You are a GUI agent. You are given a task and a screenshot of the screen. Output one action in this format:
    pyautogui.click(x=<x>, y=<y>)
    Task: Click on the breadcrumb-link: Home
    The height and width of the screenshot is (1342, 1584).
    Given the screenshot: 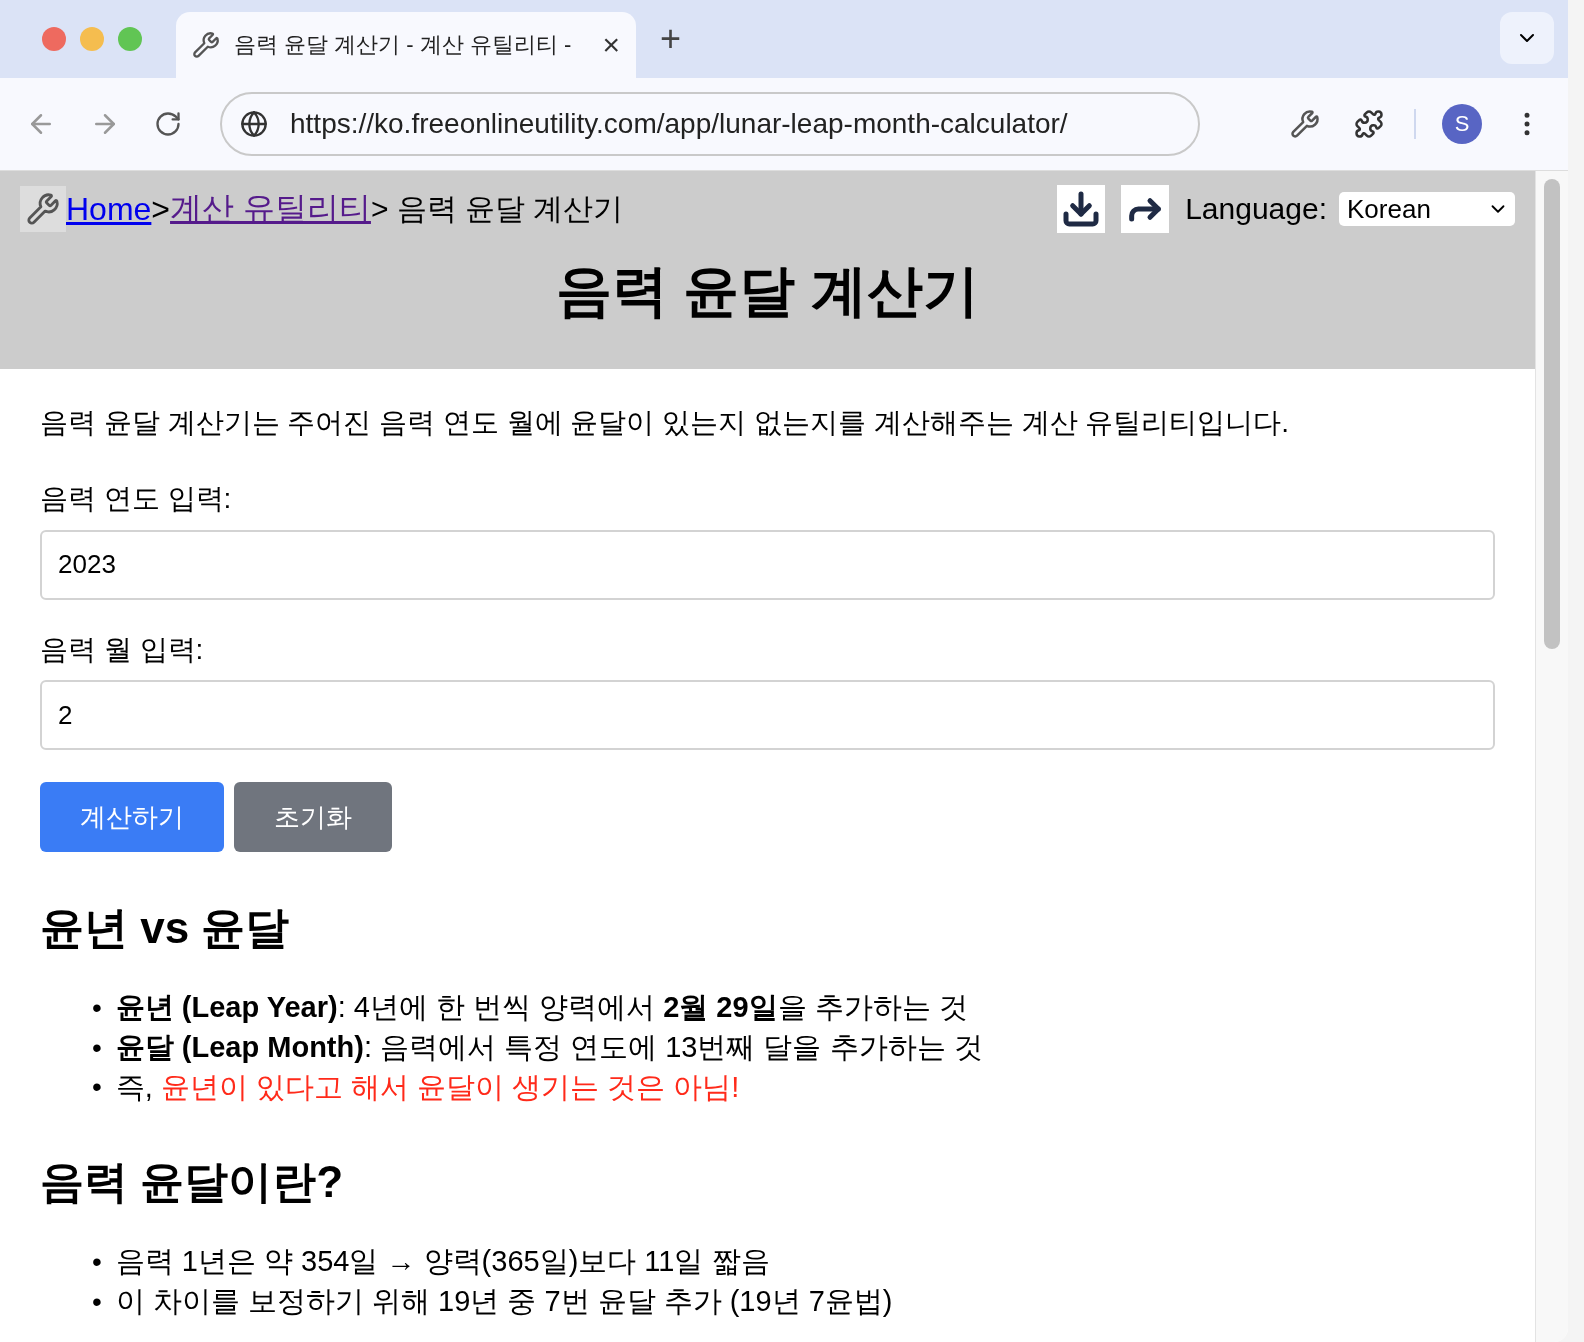 What is the action you would take?
    pyautogui.click(x=109, y=209)
    